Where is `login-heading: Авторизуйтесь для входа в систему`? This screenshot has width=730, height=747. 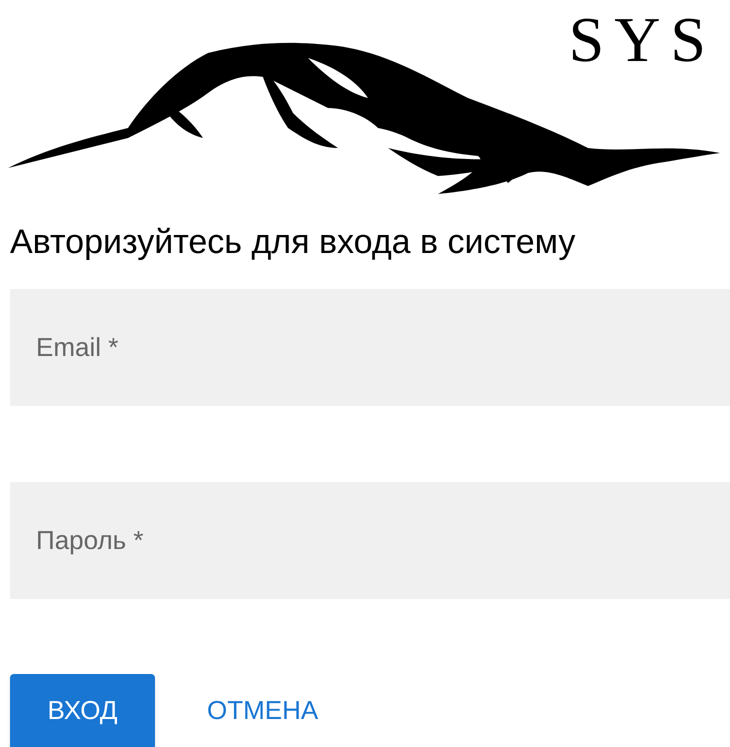
login-heading: Авторизуйтесь для входа в систему is located at coordinates (293, 242).